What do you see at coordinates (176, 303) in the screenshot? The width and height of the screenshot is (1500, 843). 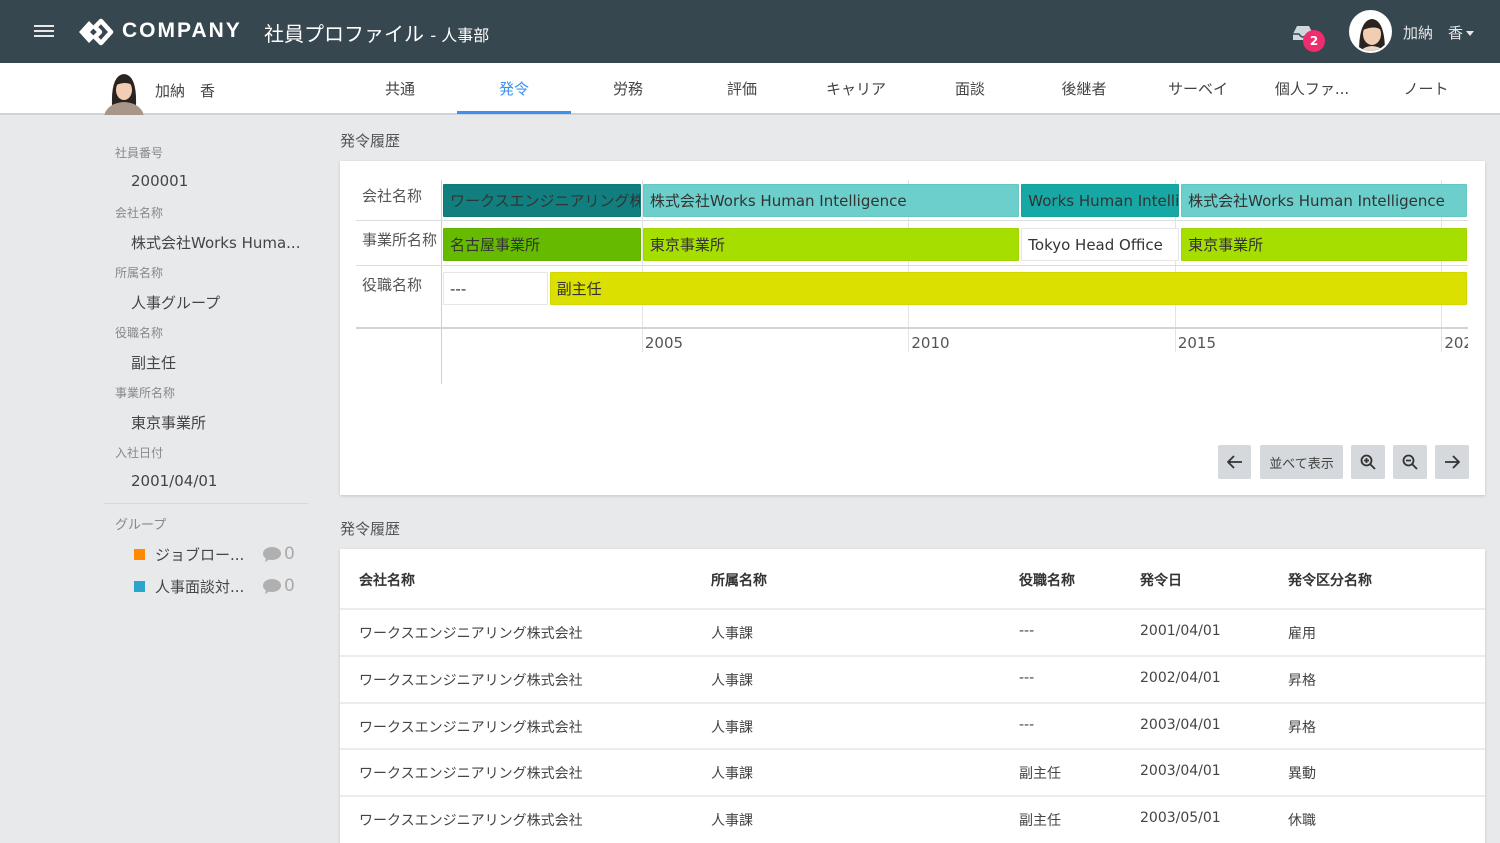 I see `department-value: 人事グループ` at bounding box center [176, 303].